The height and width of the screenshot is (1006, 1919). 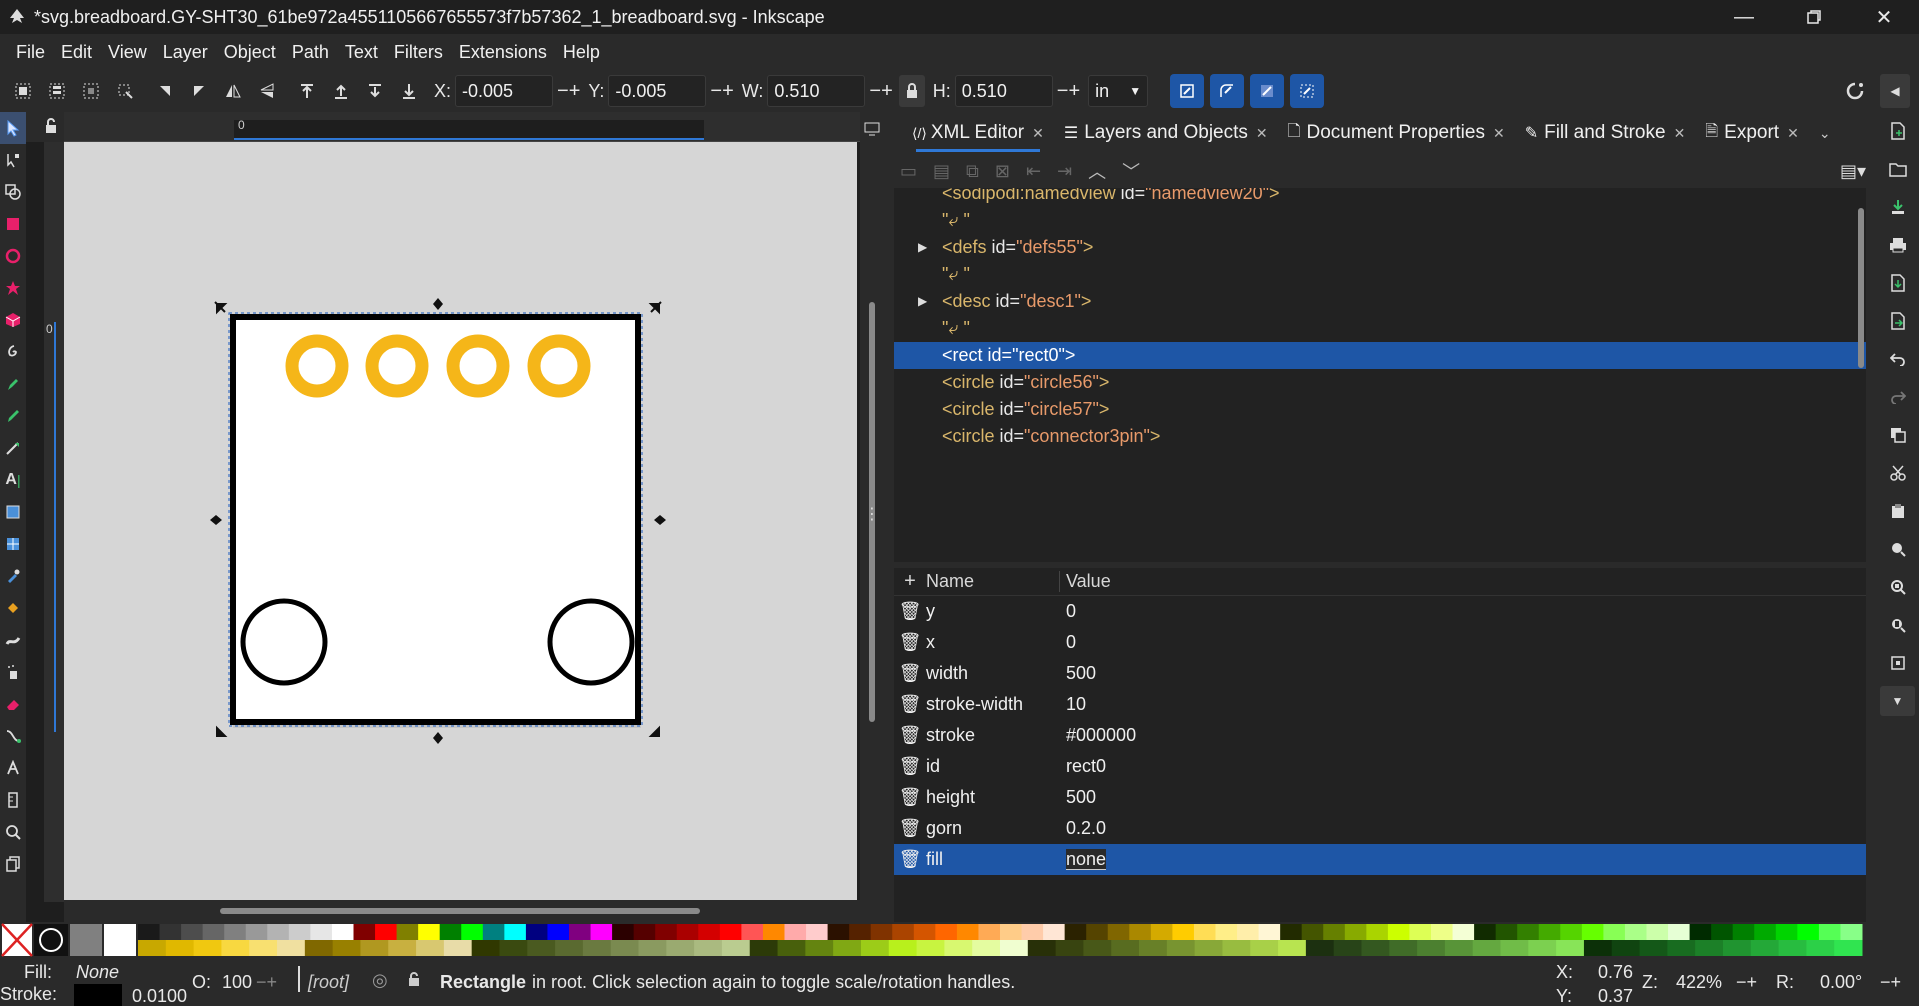 I want to click on layout-menu-icon: ▤▾, so click(x=1853, y=171).